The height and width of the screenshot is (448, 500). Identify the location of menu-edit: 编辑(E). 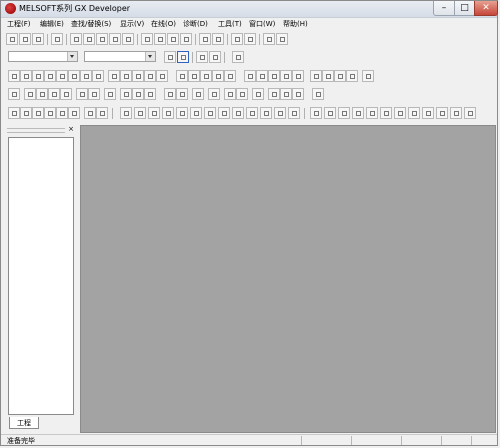
(52, 24).